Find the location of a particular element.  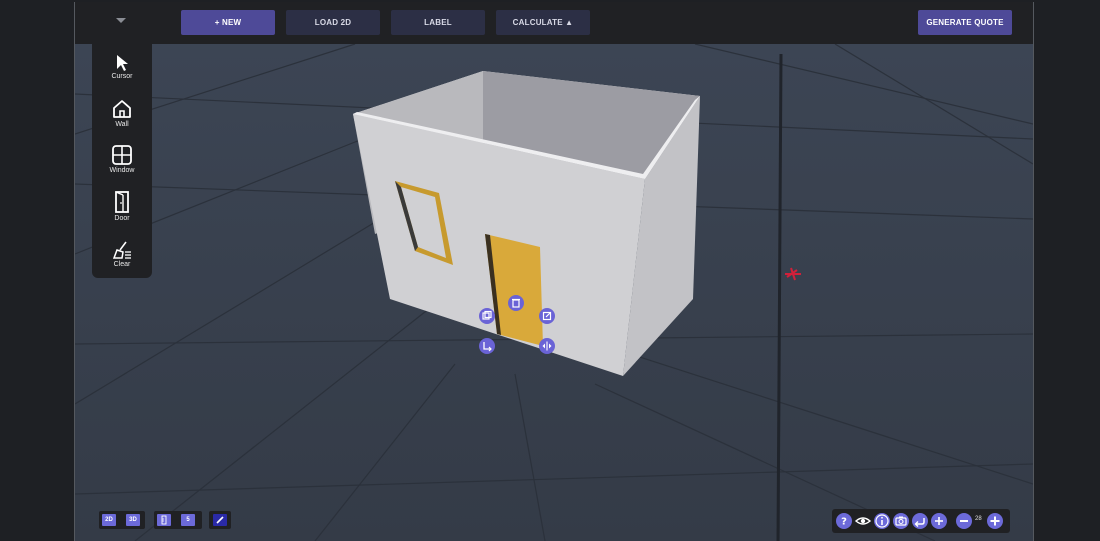

add-button is located at coordinates (939, 521).